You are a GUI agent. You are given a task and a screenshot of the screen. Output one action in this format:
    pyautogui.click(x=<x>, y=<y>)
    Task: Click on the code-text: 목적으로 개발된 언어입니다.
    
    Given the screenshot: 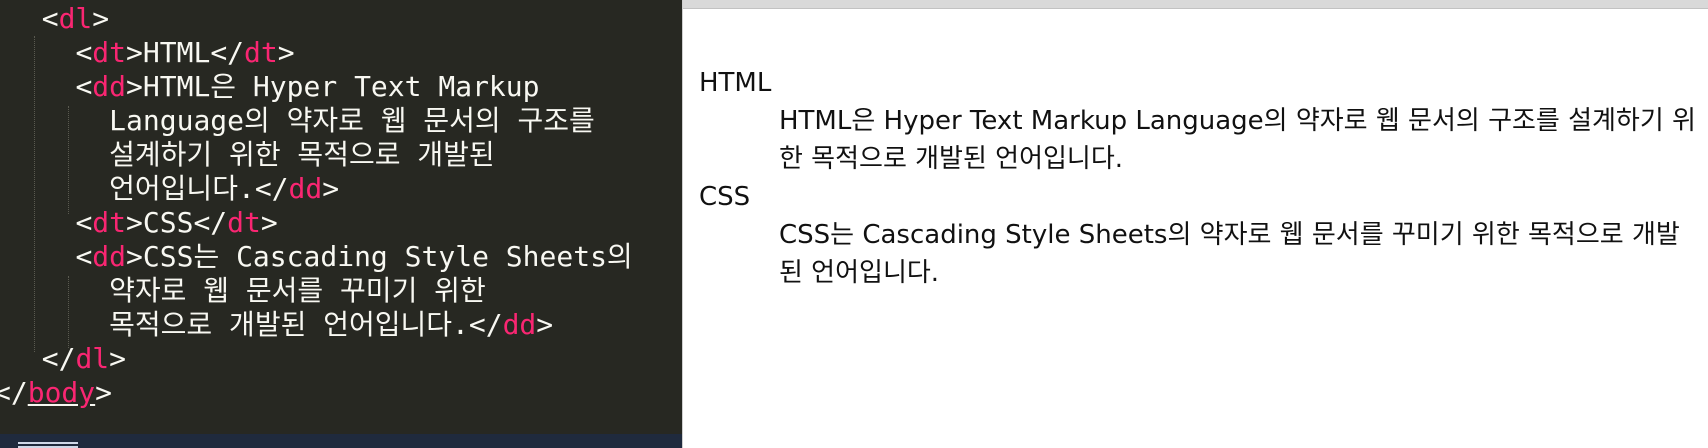 What is the action you would take?
    pyautogui.click(x=289, y=324)
    